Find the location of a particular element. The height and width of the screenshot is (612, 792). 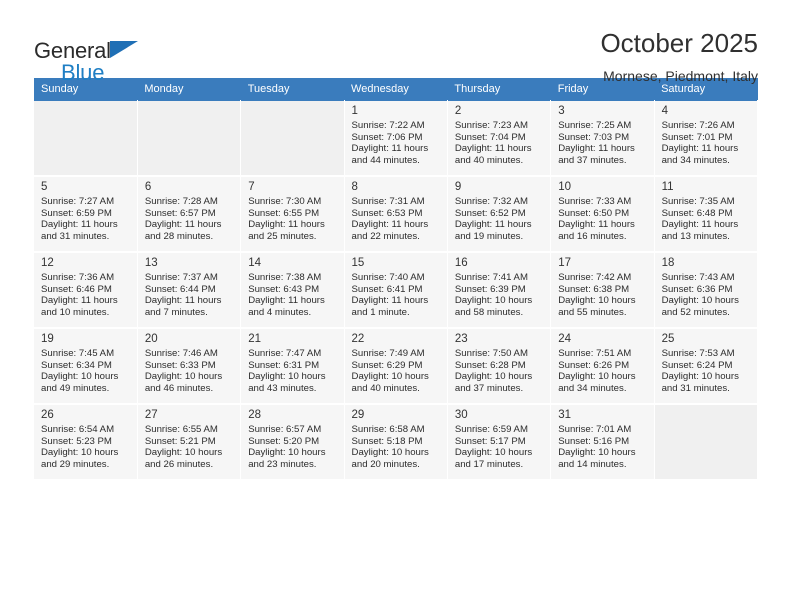

sunrise-text: Sunrise: 6:55 AM is located at coordinates (181, 429).